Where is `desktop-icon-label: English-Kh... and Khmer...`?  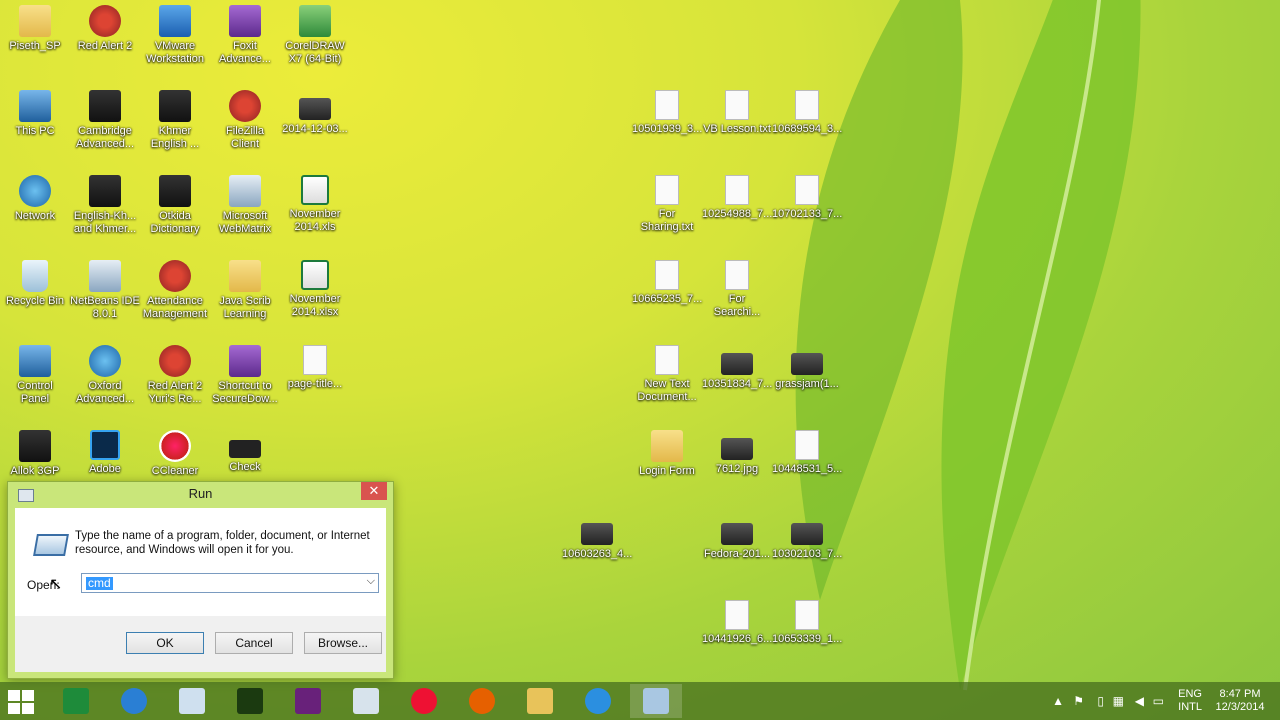 desktop-icon-label: English-Kh... and Khmer... is located at coordinates (105, 222).